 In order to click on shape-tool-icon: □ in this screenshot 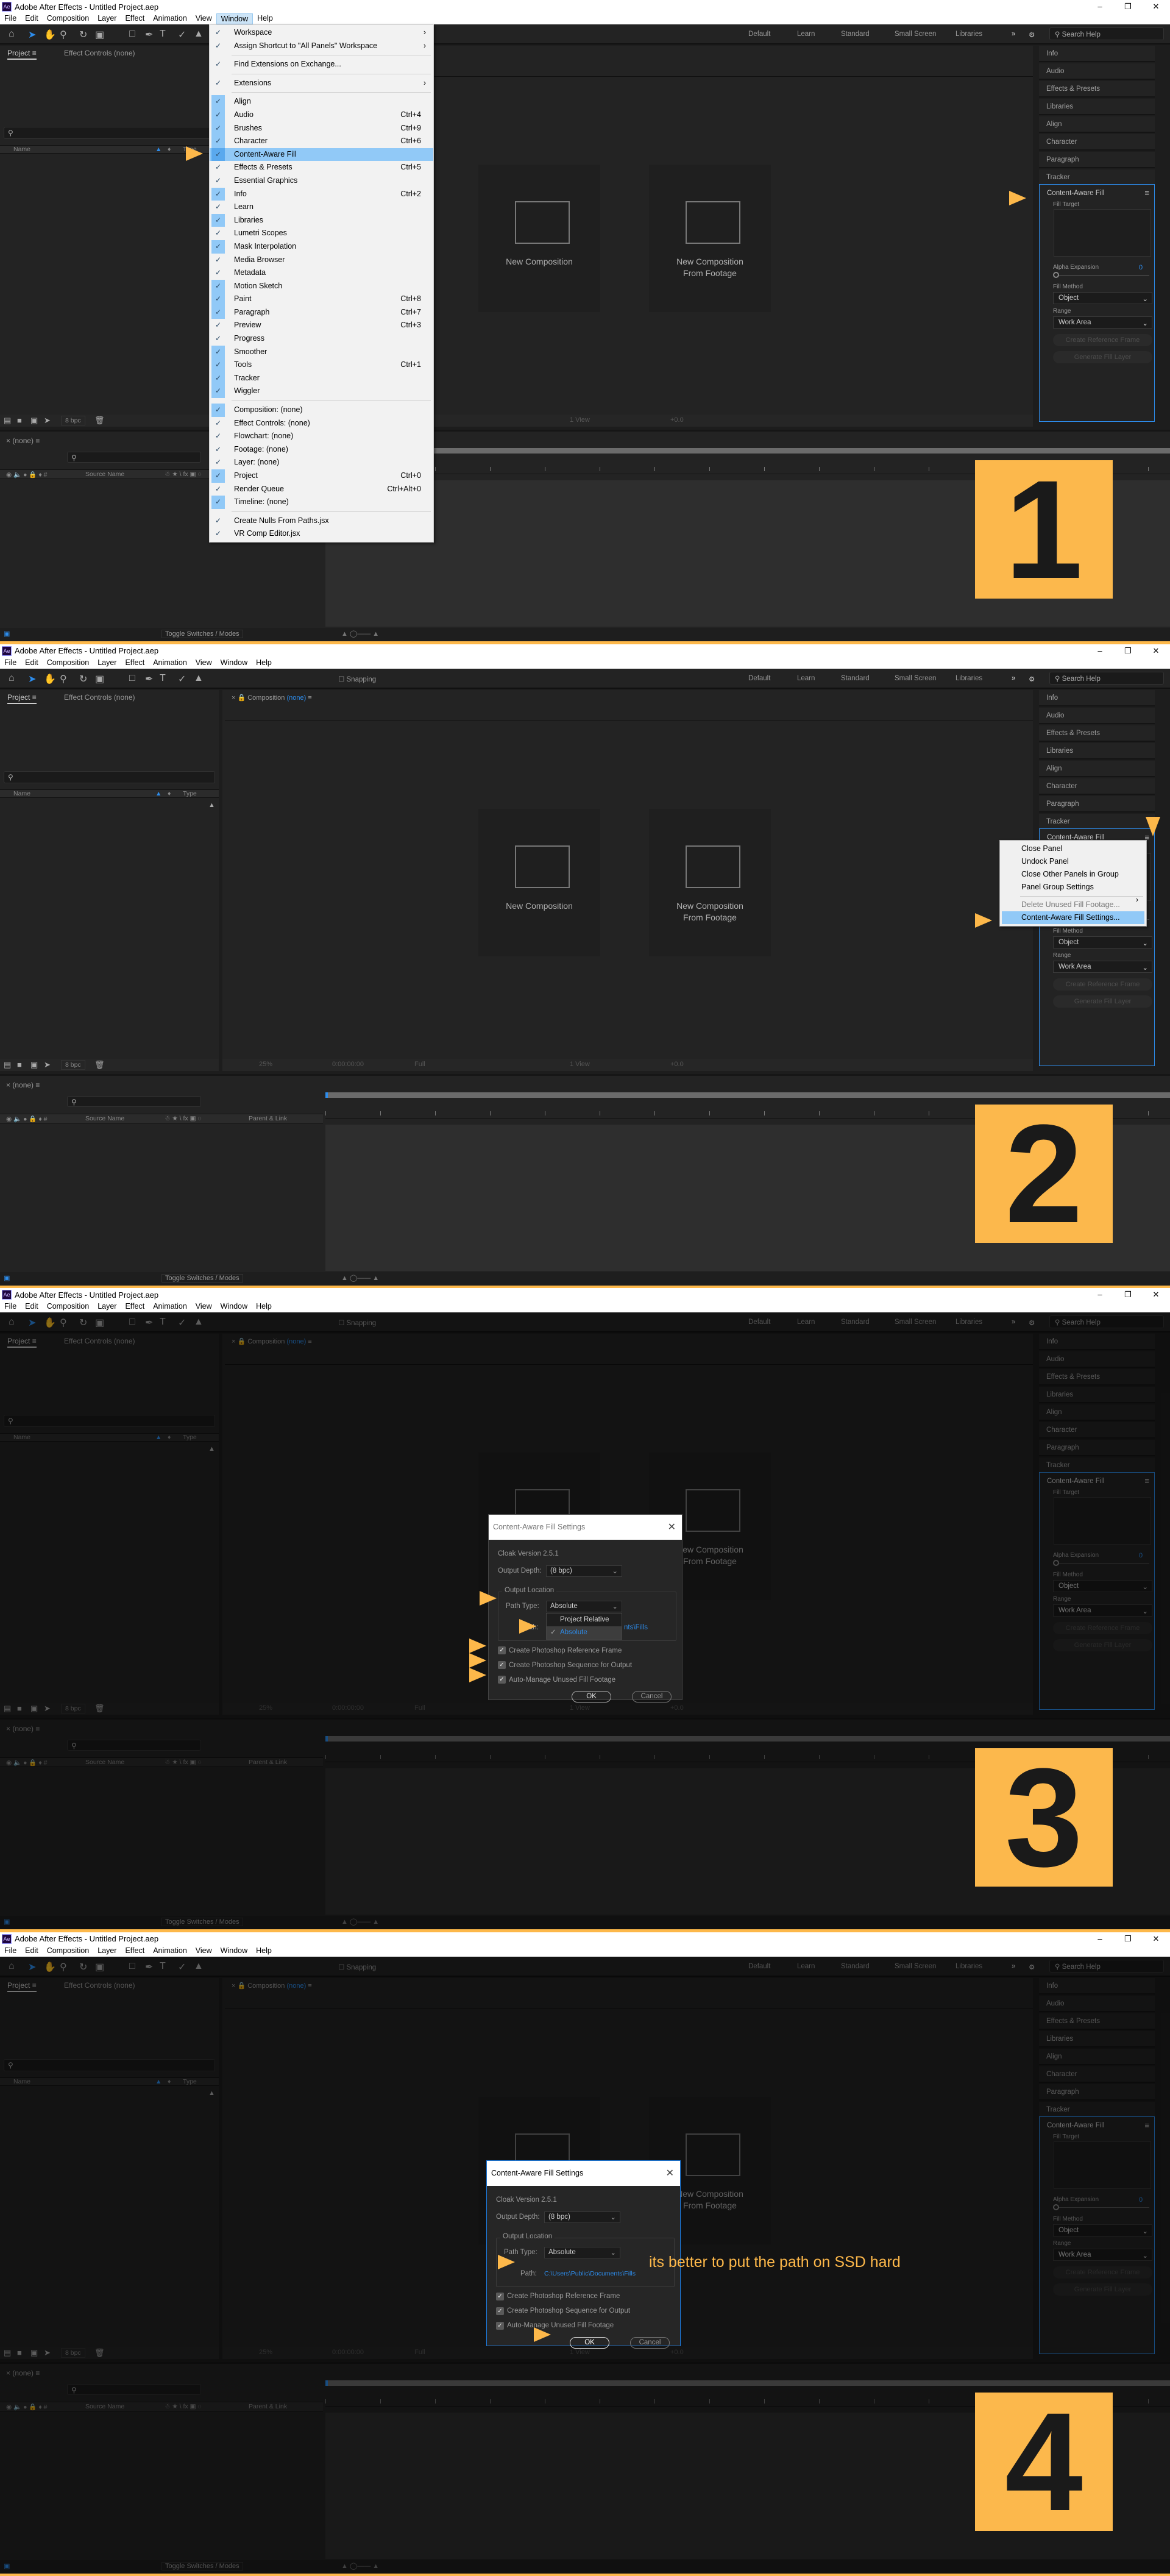, I will do `click(132, 678)`.